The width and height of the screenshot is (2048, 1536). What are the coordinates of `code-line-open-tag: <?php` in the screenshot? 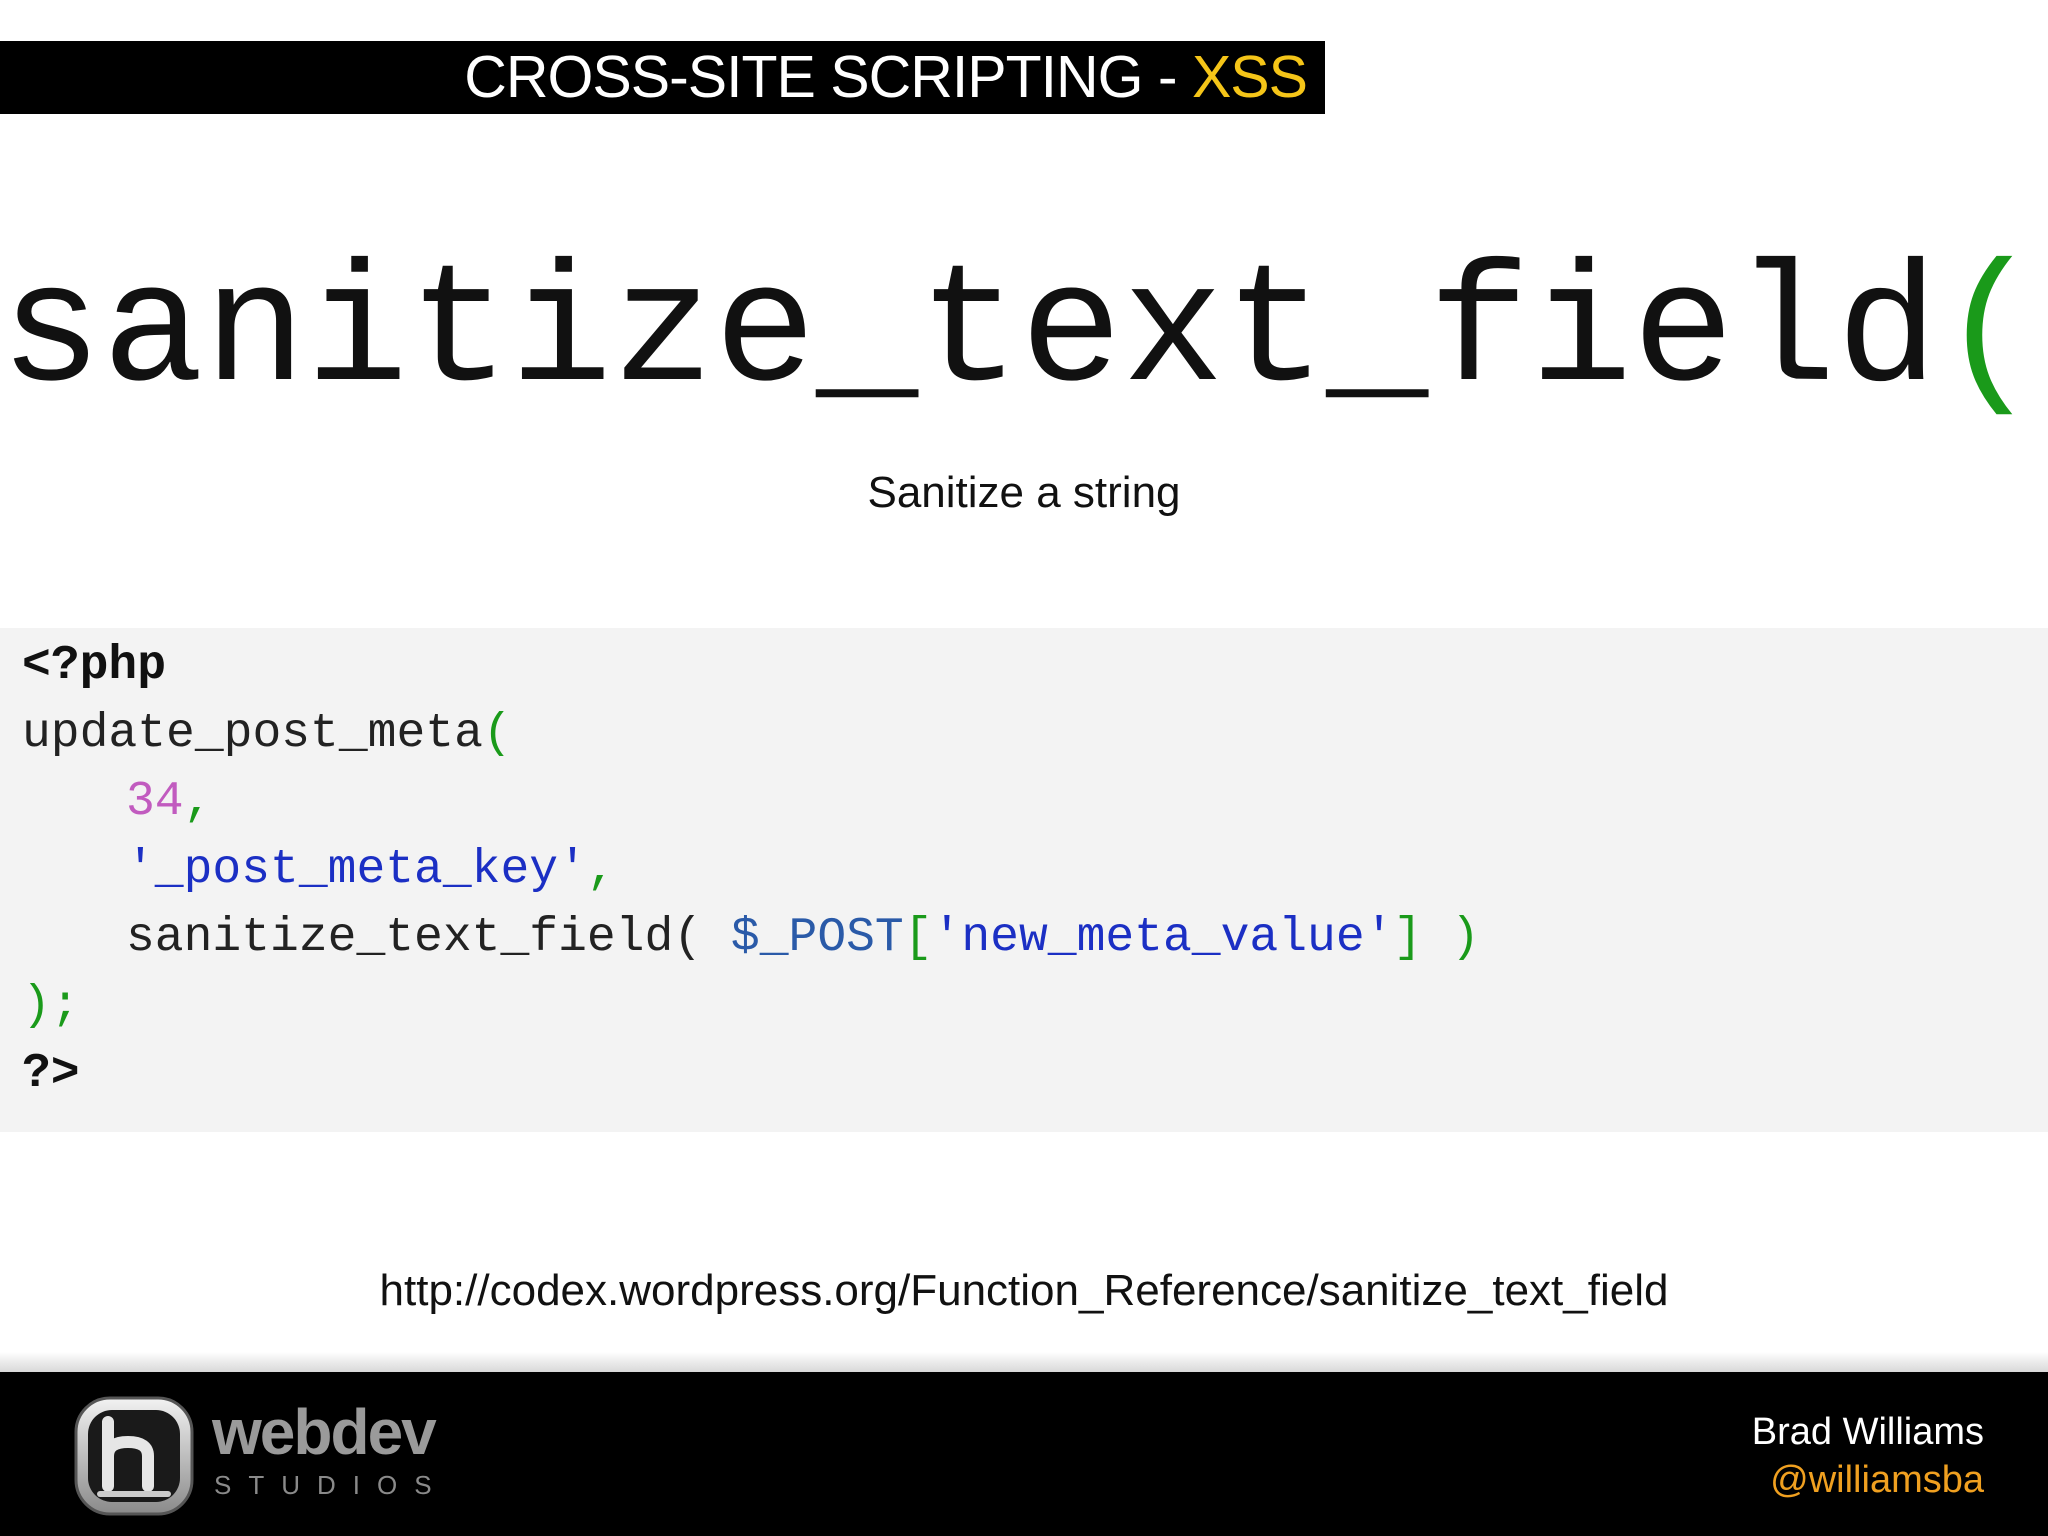 It's located at (94, 666).